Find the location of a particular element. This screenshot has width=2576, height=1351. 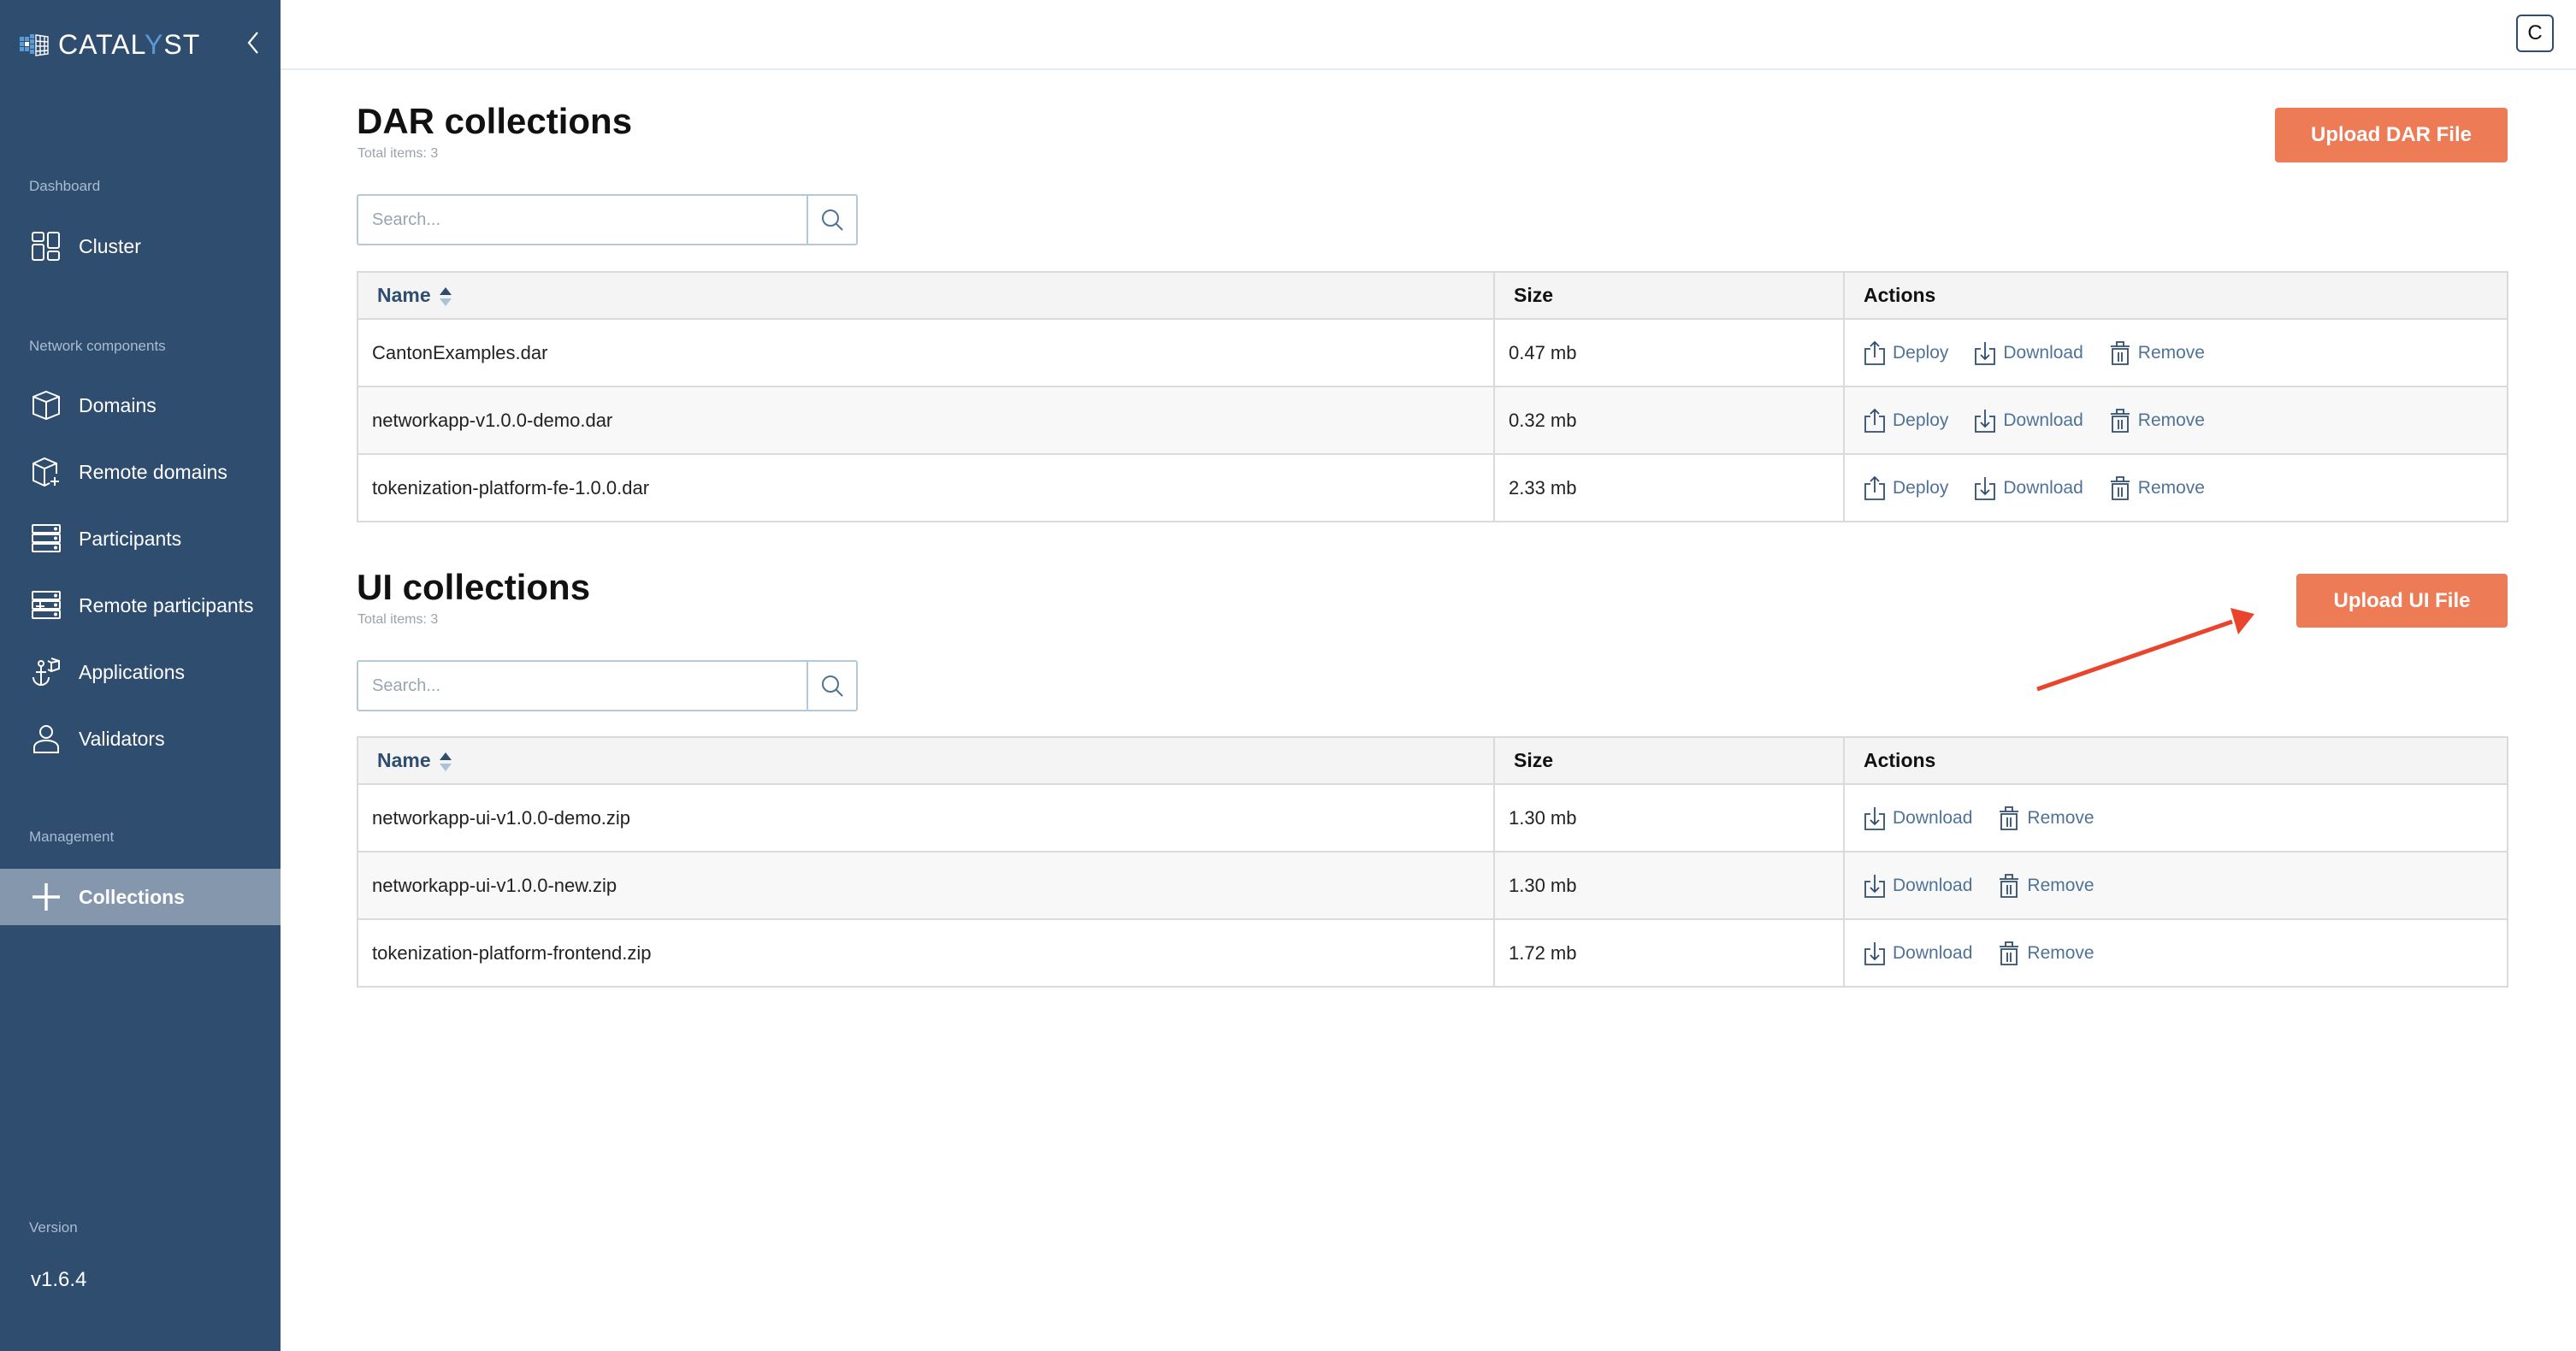

topbar is located at coordinates (1428, 35).